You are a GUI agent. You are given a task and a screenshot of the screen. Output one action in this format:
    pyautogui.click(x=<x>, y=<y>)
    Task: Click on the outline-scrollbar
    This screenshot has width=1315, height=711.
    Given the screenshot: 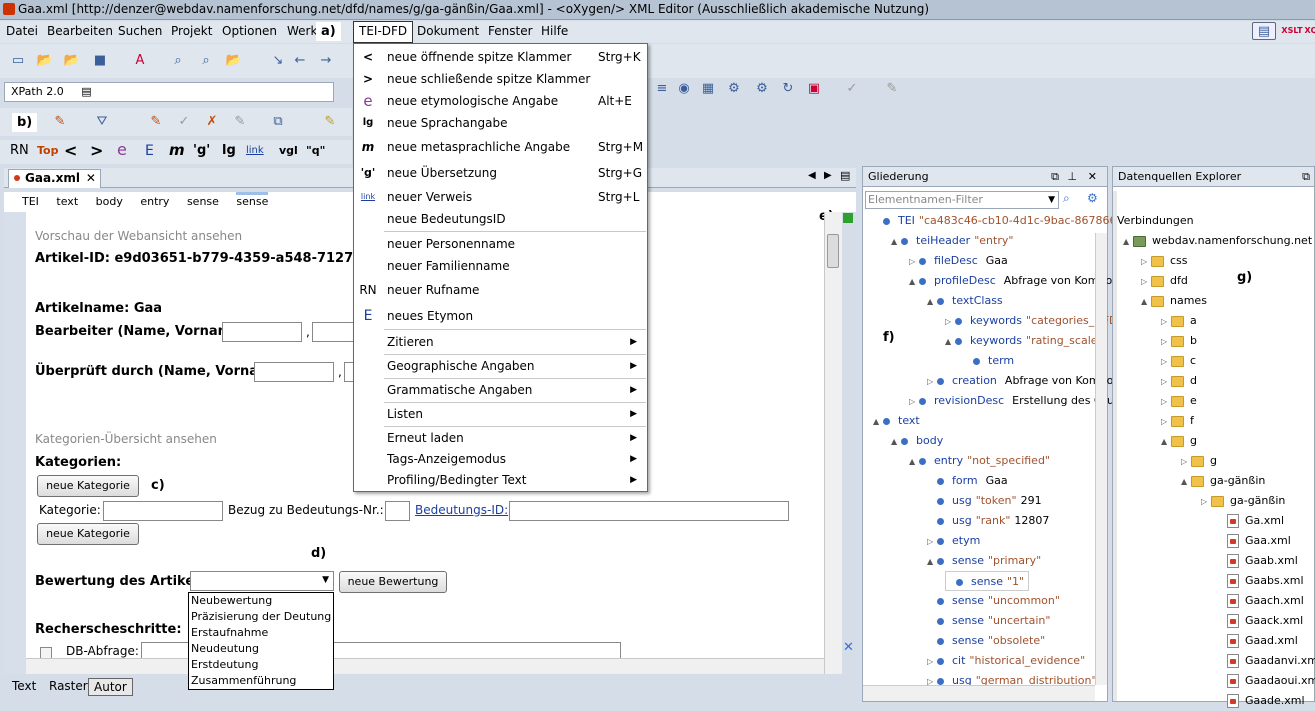 What is the action you would take?
    pyautogui.click(x=1101, y=459)
    